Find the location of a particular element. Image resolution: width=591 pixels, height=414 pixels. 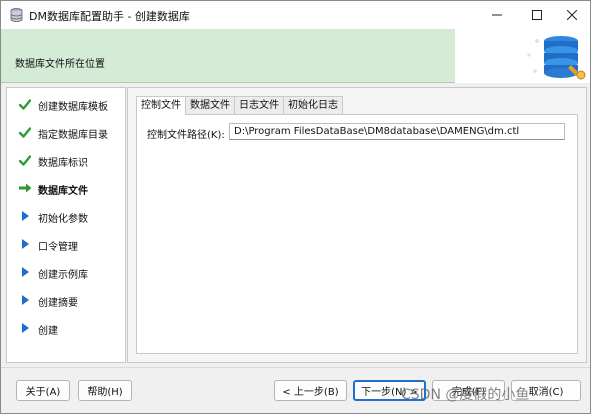

banner-title: 数据库文件所在位置 is located at coordinates (60, 64).